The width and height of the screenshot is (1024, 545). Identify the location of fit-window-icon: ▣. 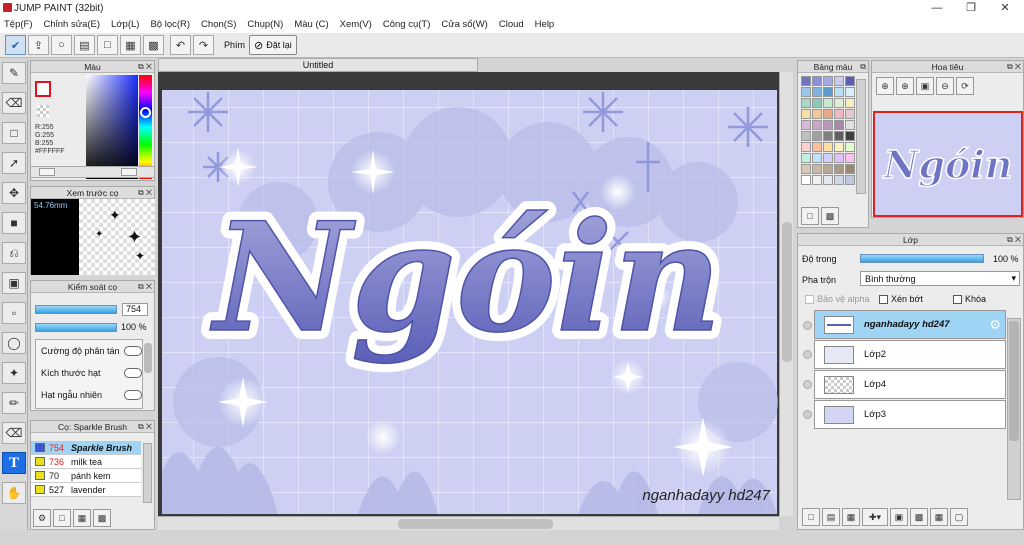
(925, 86).